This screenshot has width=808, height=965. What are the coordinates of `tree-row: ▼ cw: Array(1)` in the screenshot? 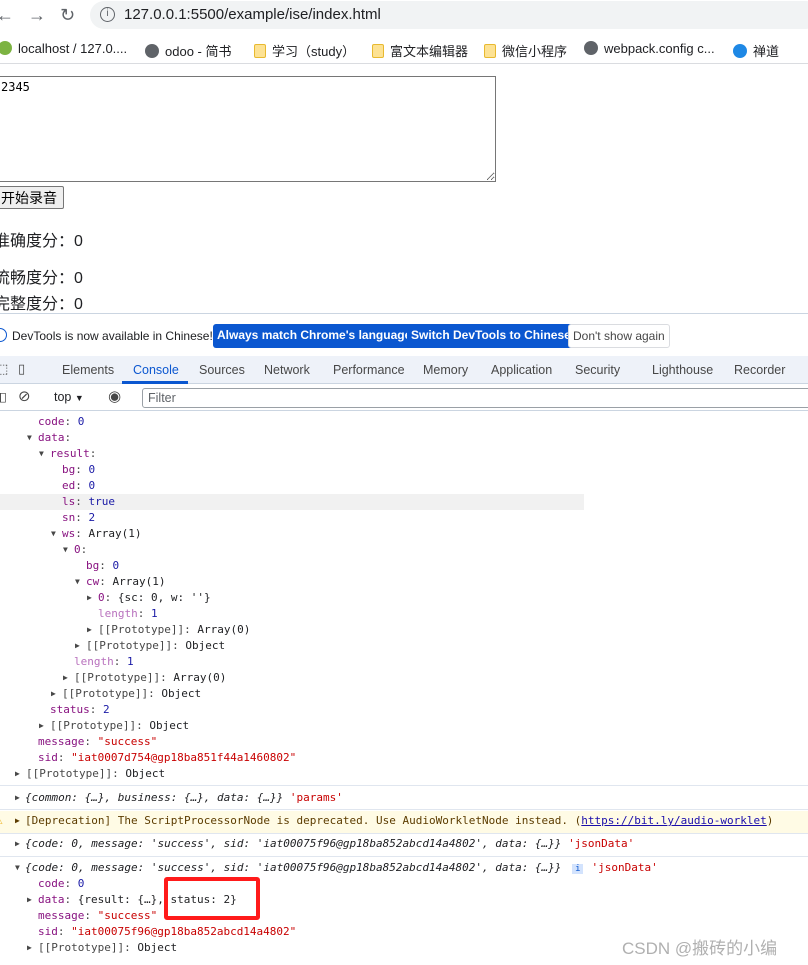 It's located at (404, 582).